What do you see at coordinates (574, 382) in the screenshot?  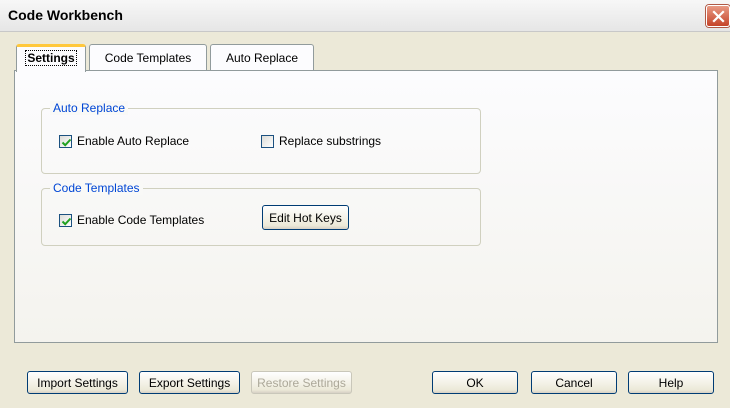 I see `cancel-button: Cancel` at bounding box center [574, 382].